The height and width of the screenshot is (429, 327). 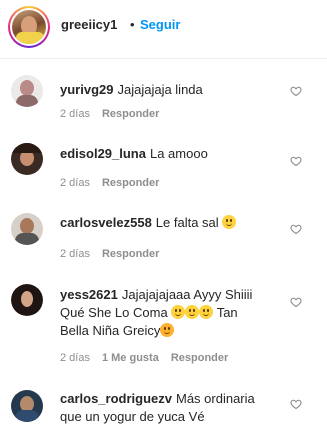 I want to click on comment-username: carlosvelez558, so click(x=106, y=222).